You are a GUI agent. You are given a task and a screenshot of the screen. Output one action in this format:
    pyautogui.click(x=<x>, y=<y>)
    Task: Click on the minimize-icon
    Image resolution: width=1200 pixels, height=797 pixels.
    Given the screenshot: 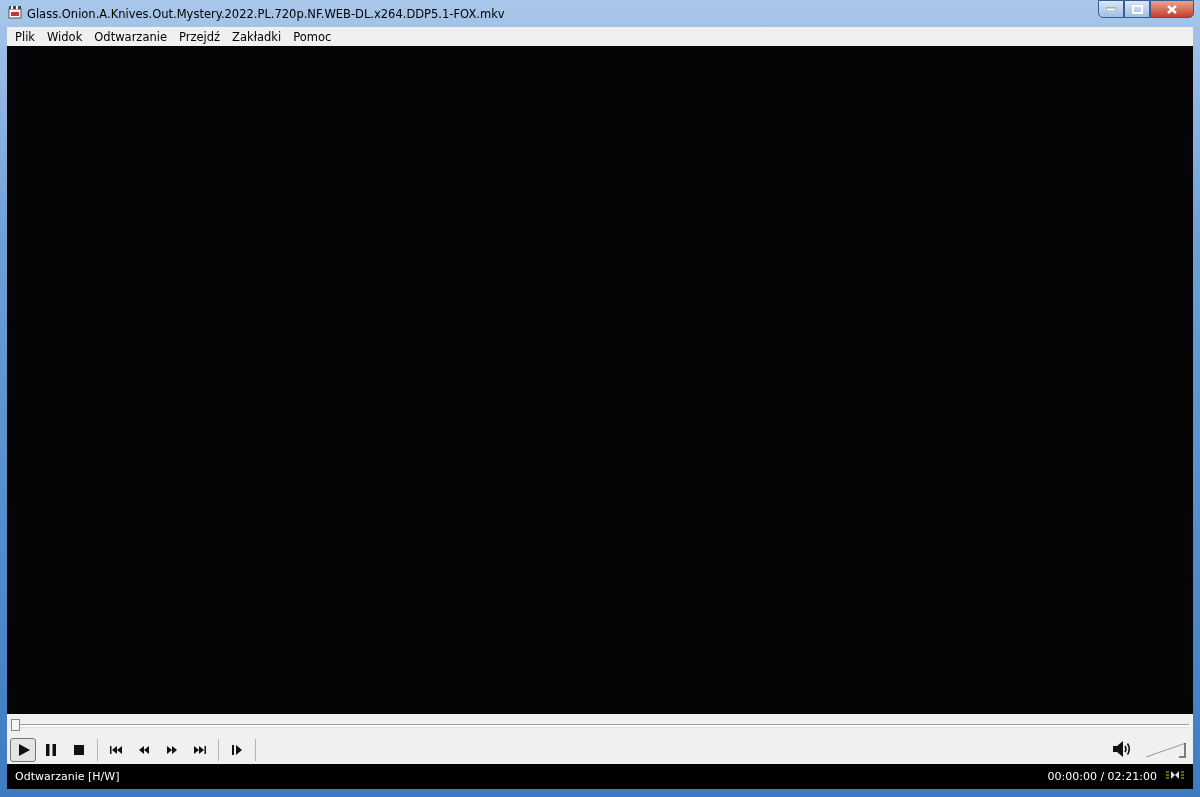 What is the action you would take?
    pyautogui.click(x=1111, y=9)
    